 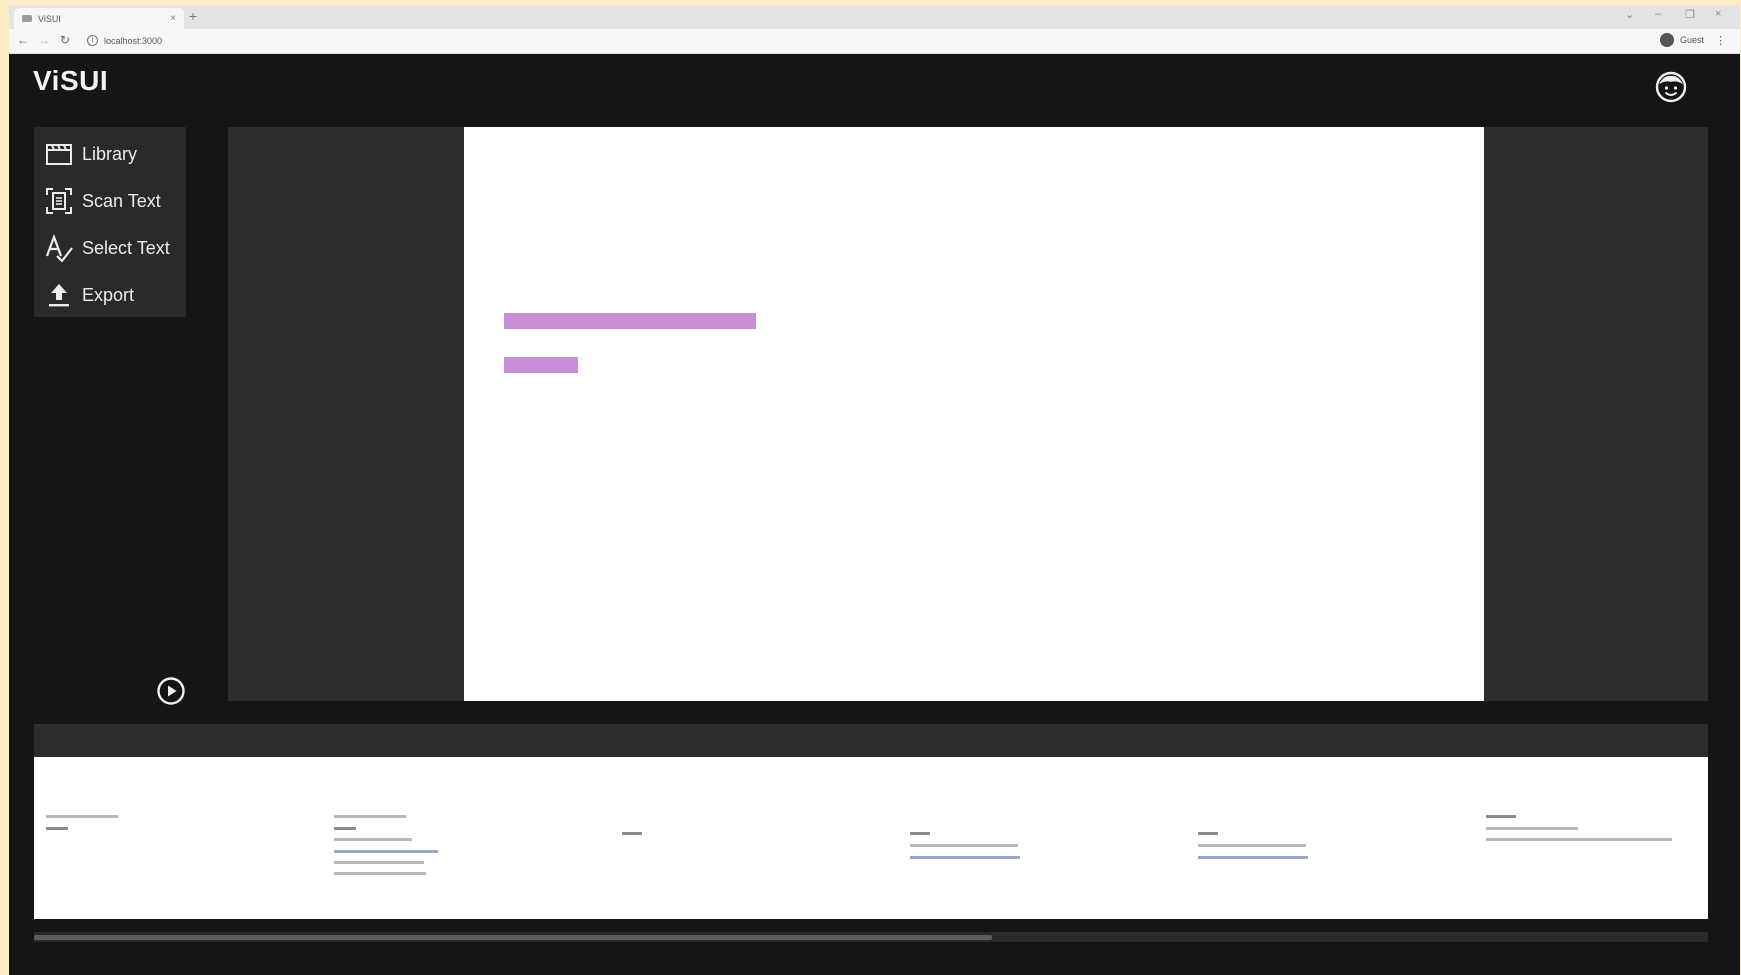 I want to click on sidebar-item-label: Library, so click(x=110, y=153).